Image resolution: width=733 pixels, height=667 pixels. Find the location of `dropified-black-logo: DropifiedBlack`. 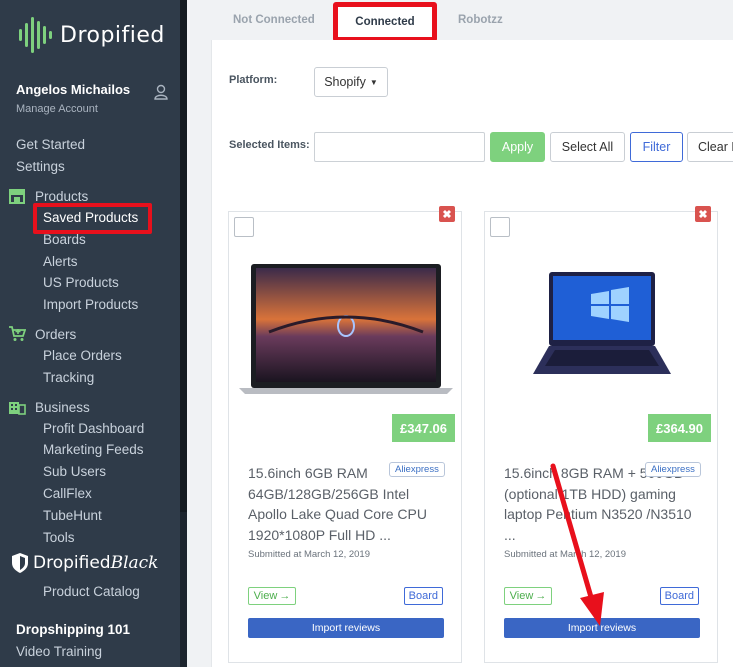

dropified-black-logo: DropifiedBlack is located at coordinates (84, 563).